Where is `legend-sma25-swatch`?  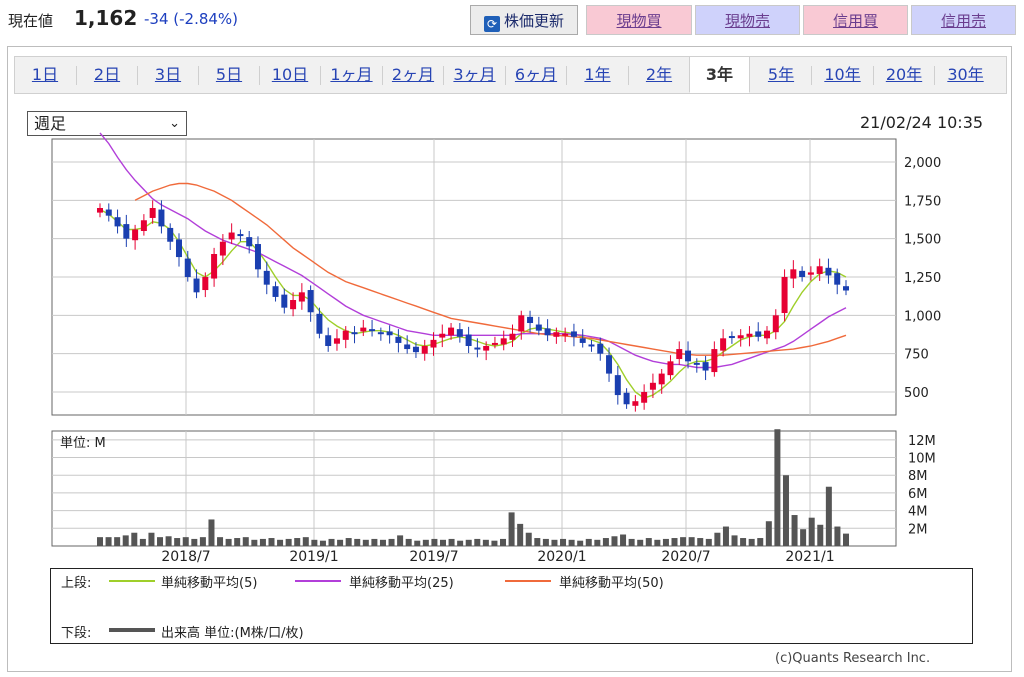
legend-sma25-swatch is located at coordinates (318, 581).